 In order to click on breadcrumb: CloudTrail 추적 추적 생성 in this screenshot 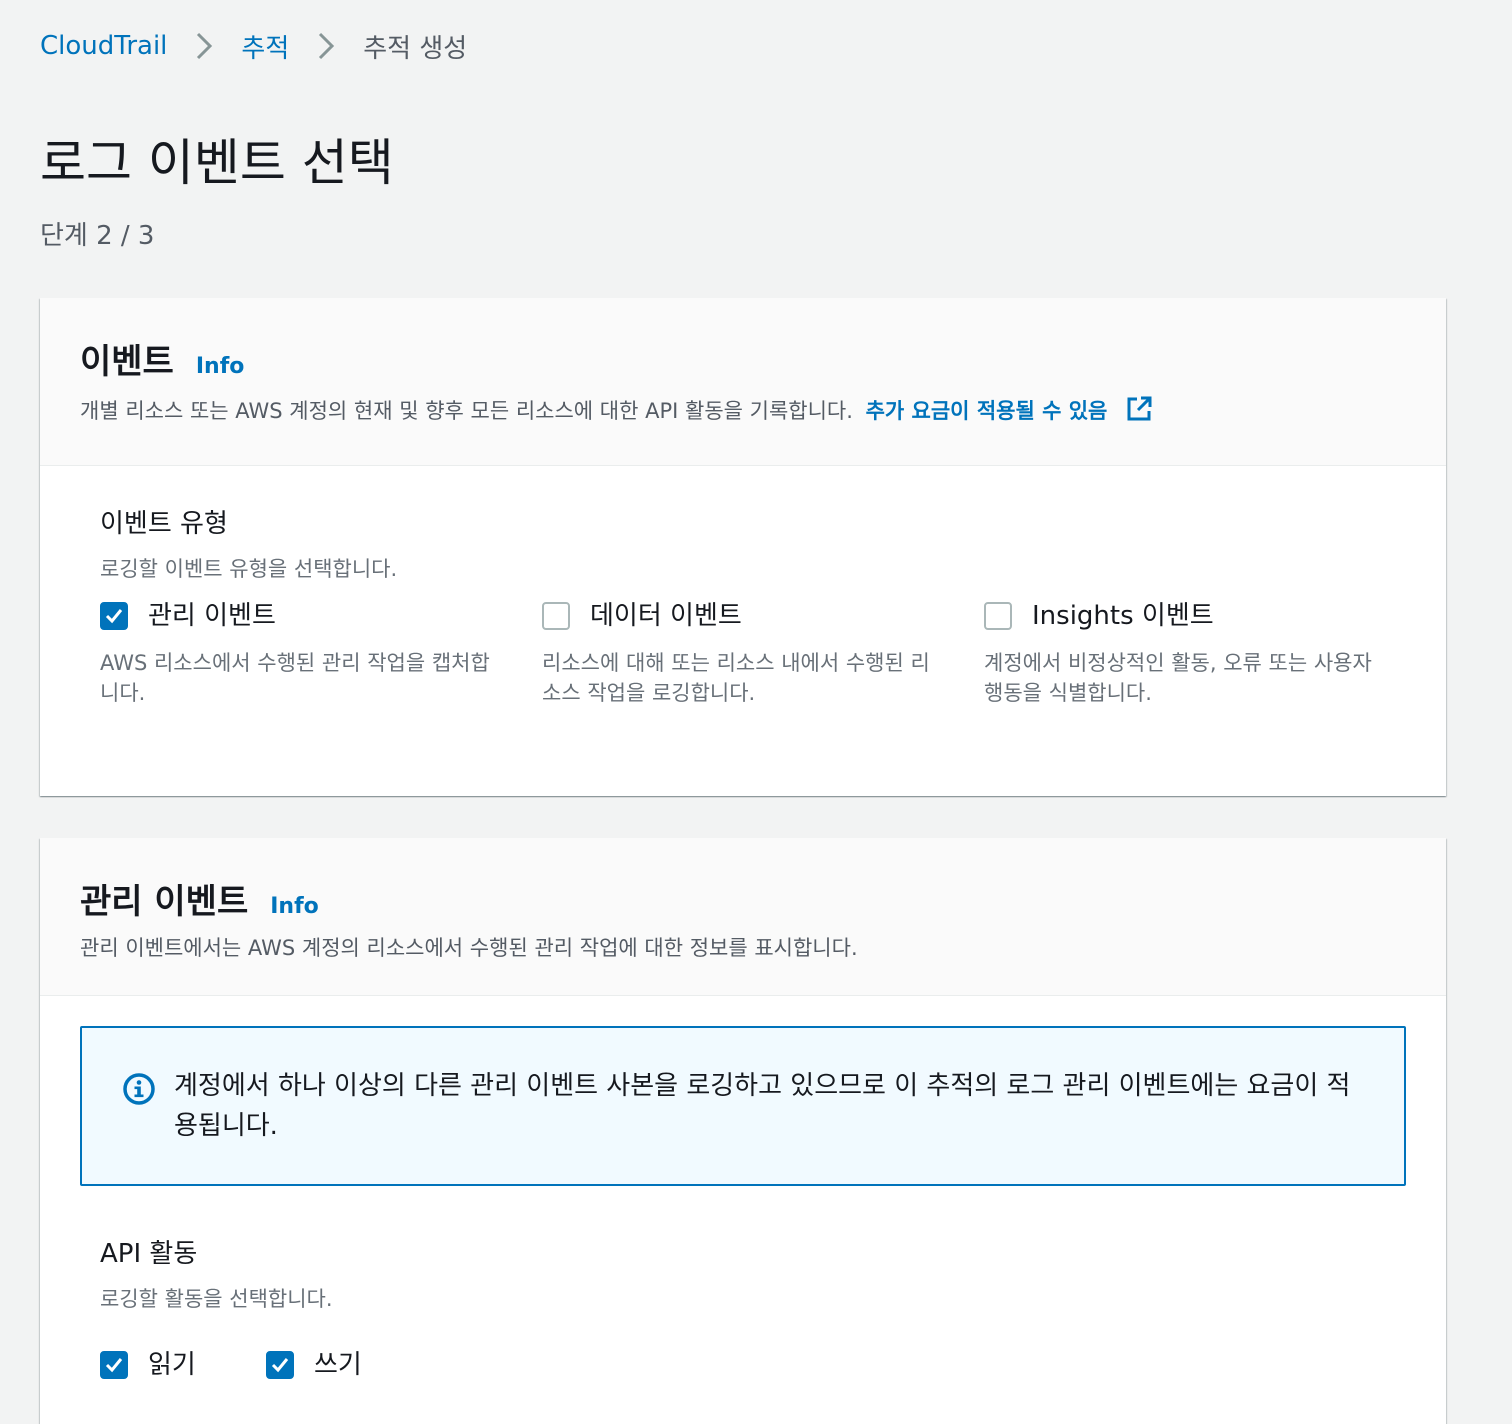, I will do `click(253, 46)`.